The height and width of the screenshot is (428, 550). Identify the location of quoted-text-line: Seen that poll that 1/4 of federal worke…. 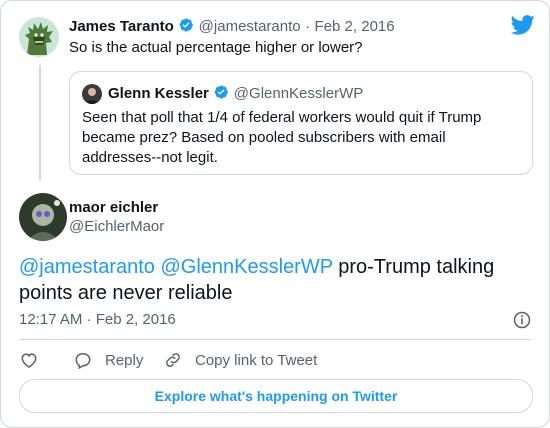
(282, 117).